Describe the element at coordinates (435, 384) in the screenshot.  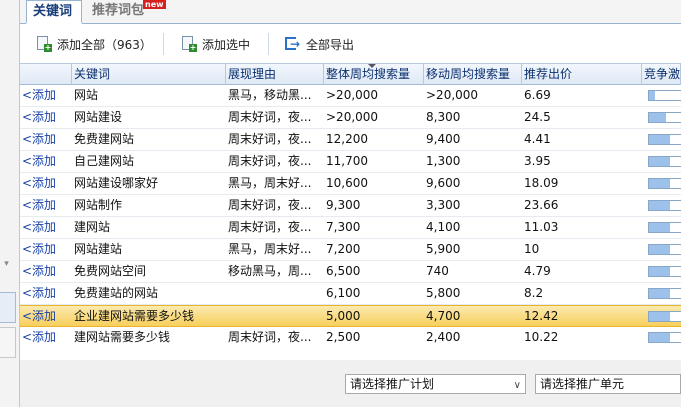
I see `plan-select: 请选择推广计划 ∨` at that location.